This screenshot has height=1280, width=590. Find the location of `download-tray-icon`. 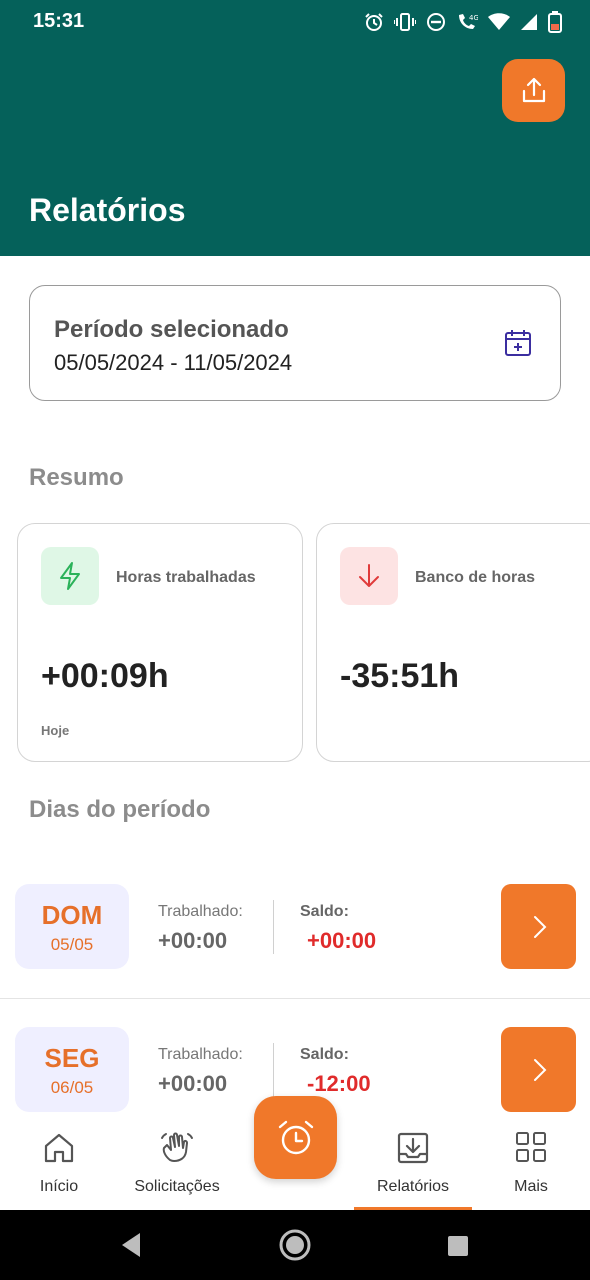

download-tray-icon is located at coordinates (413, 1148).